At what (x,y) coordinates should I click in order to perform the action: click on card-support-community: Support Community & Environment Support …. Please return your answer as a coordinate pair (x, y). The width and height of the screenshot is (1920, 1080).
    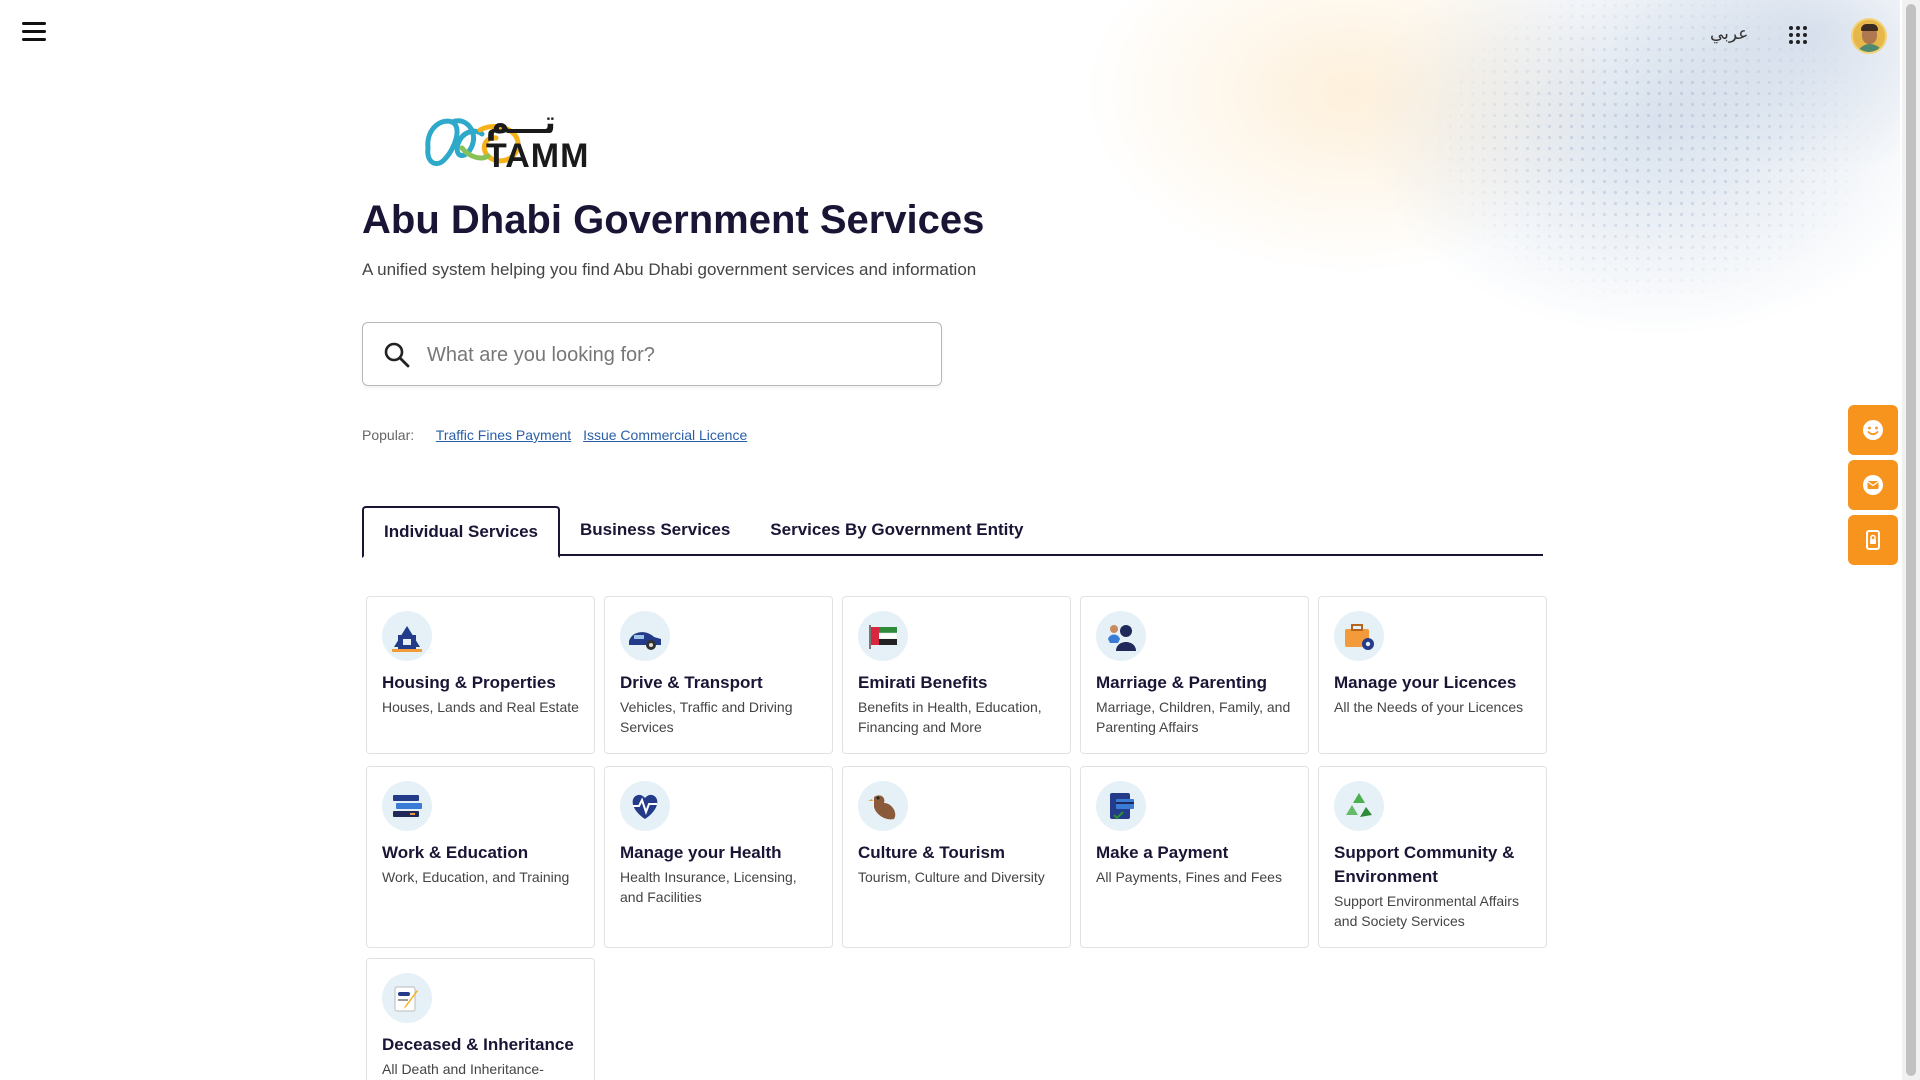
    Looking at the image, I should click on (1432, 857).